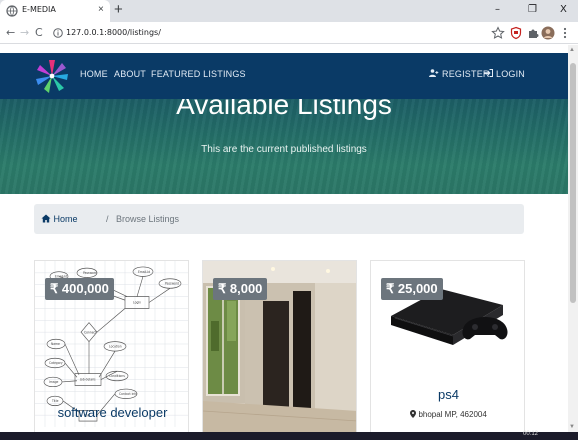 Image resolution: width=578 pixels, height=440 pixels. What do you see at coordinates (54, 401) in the screenshot?
I see `svg-text: Title` at bounding box center [54, 401].